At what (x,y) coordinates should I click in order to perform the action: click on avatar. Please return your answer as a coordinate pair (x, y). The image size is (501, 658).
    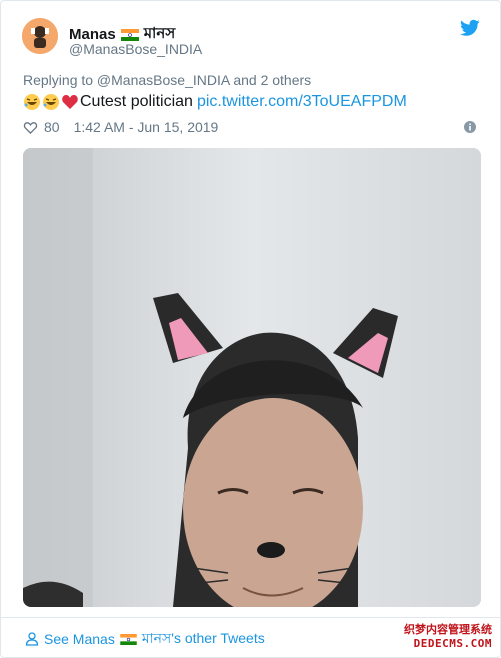
    Looking at the image, I should click on (40, 36).